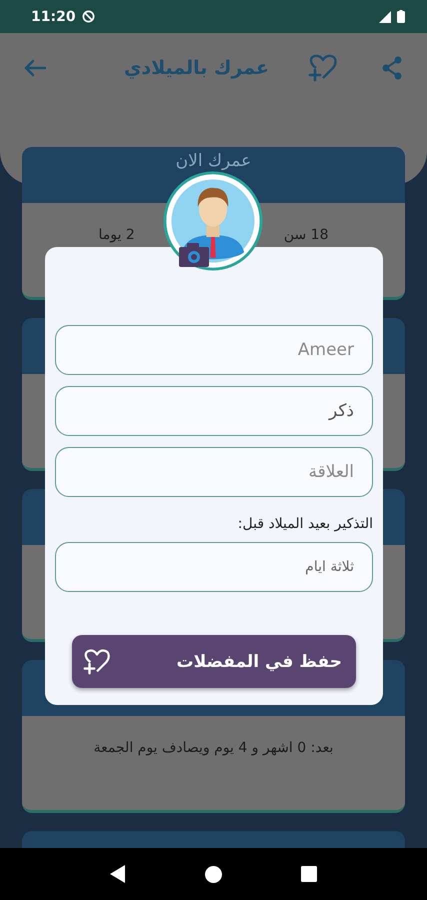 The image size is (427, 900). Describe the element at coordinates (53, 16) in the screenshot. I see `status-time: 11:20` at that location.